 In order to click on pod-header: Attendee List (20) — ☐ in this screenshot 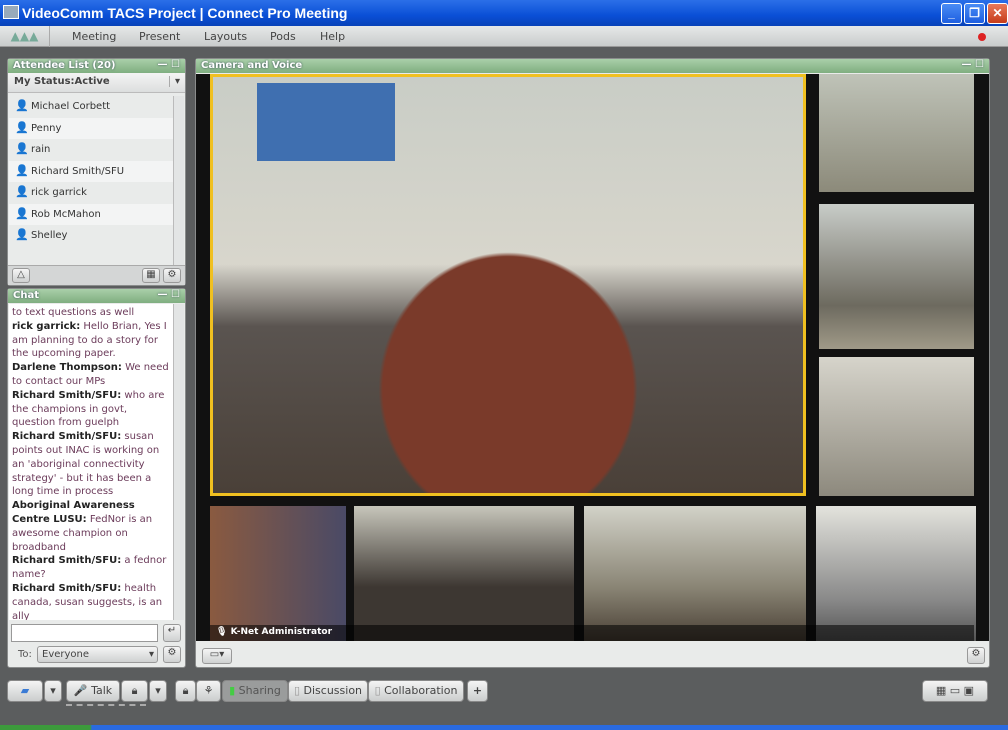, I will do `click(96, 66)`.